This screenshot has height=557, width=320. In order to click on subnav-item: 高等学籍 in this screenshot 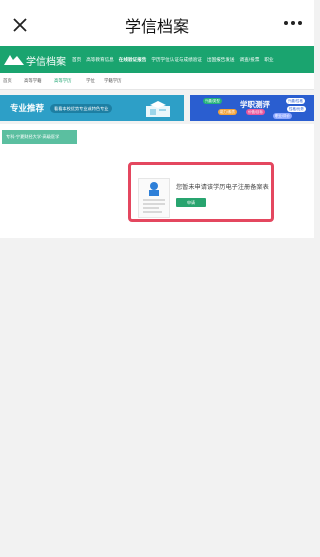, I will do `click(33, 81)`.